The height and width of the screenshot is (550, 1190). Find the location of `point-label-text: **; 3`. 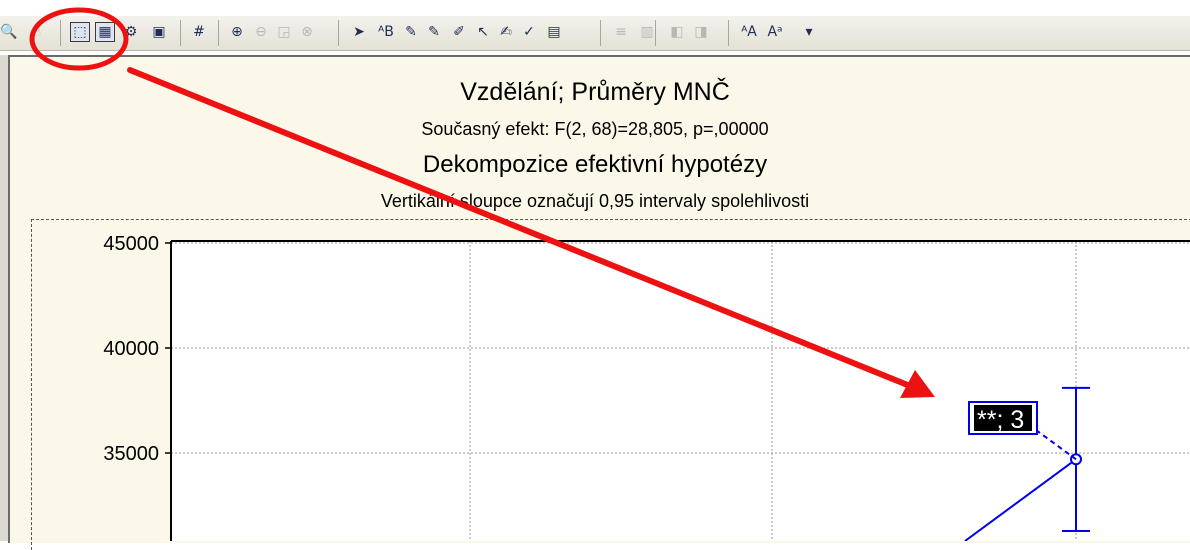

point-label-text: **; 3 is located at coordinates (1000, 420).